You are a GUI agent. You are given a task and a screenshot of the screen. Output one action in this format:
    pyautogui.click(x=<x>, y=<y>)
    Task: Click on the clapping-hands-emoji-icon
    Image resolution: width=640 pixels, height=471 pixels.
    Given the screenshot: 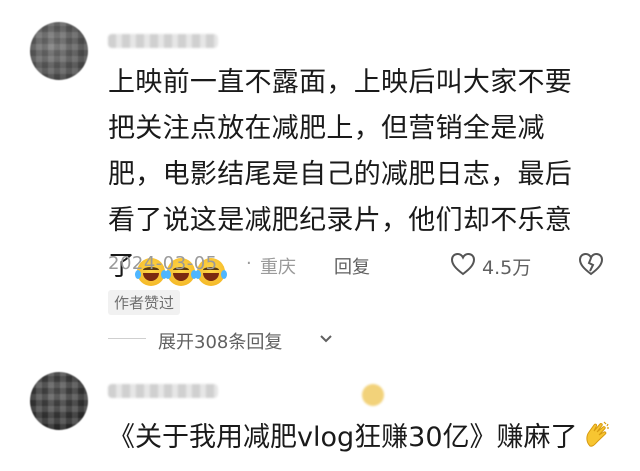 What is the action you would take?
    pyautogui.click(x=597, y=434)
    